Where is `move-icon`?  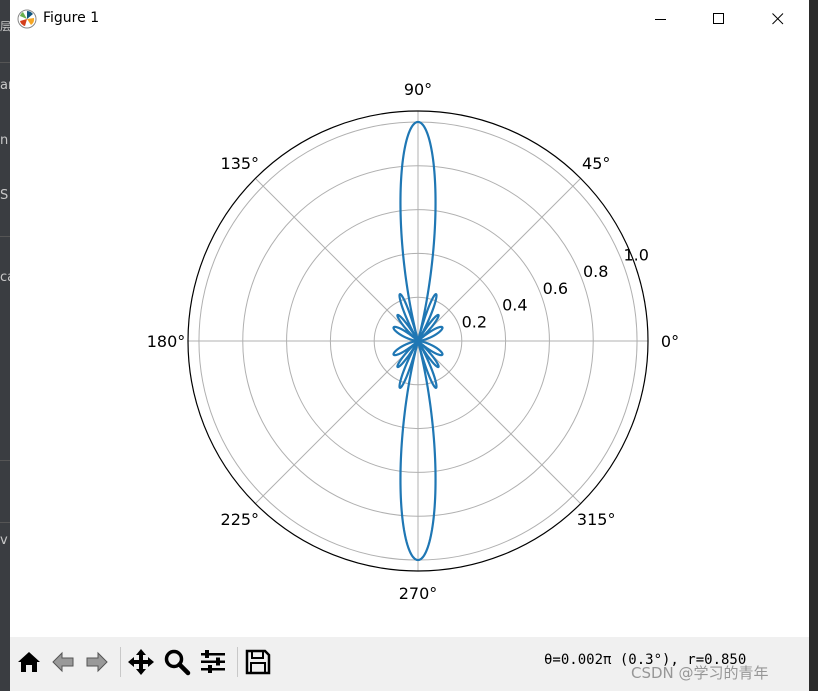 move-icon is located at coordinates (141, 662).